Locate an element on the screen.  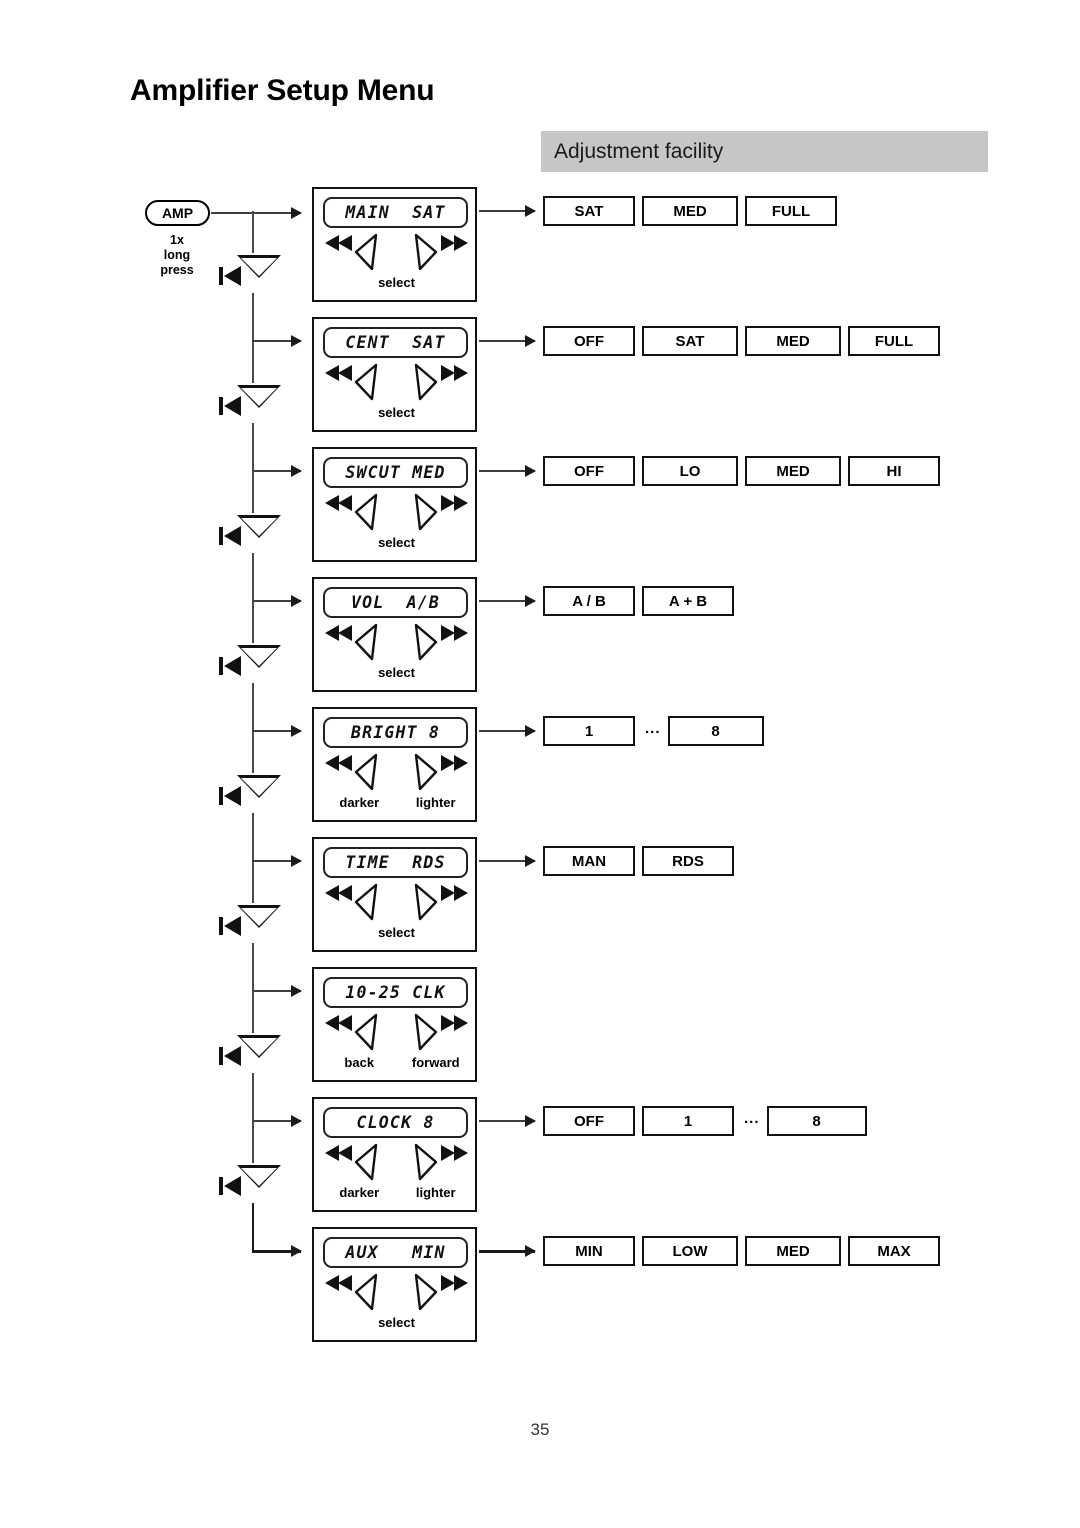
menu-panel-vol-ab: VOL A/B select is located at coordinates (394, 634).